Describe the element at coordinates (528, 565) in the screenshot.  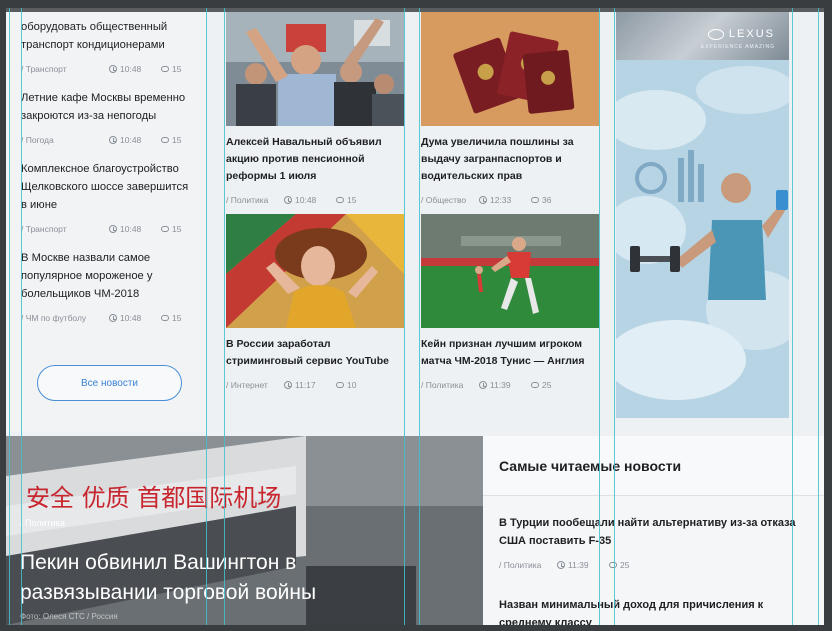
I see `most-read-category: / Политика` at that location.